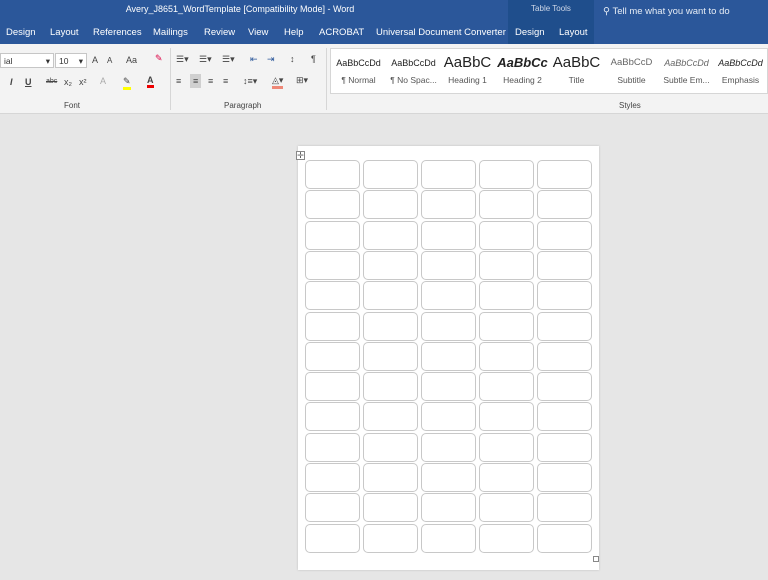 The image size is (768, 580). Describe the element at coordinates (182, 59) in the screenshot. I see `bullets-icon: ☰▾` at that location.